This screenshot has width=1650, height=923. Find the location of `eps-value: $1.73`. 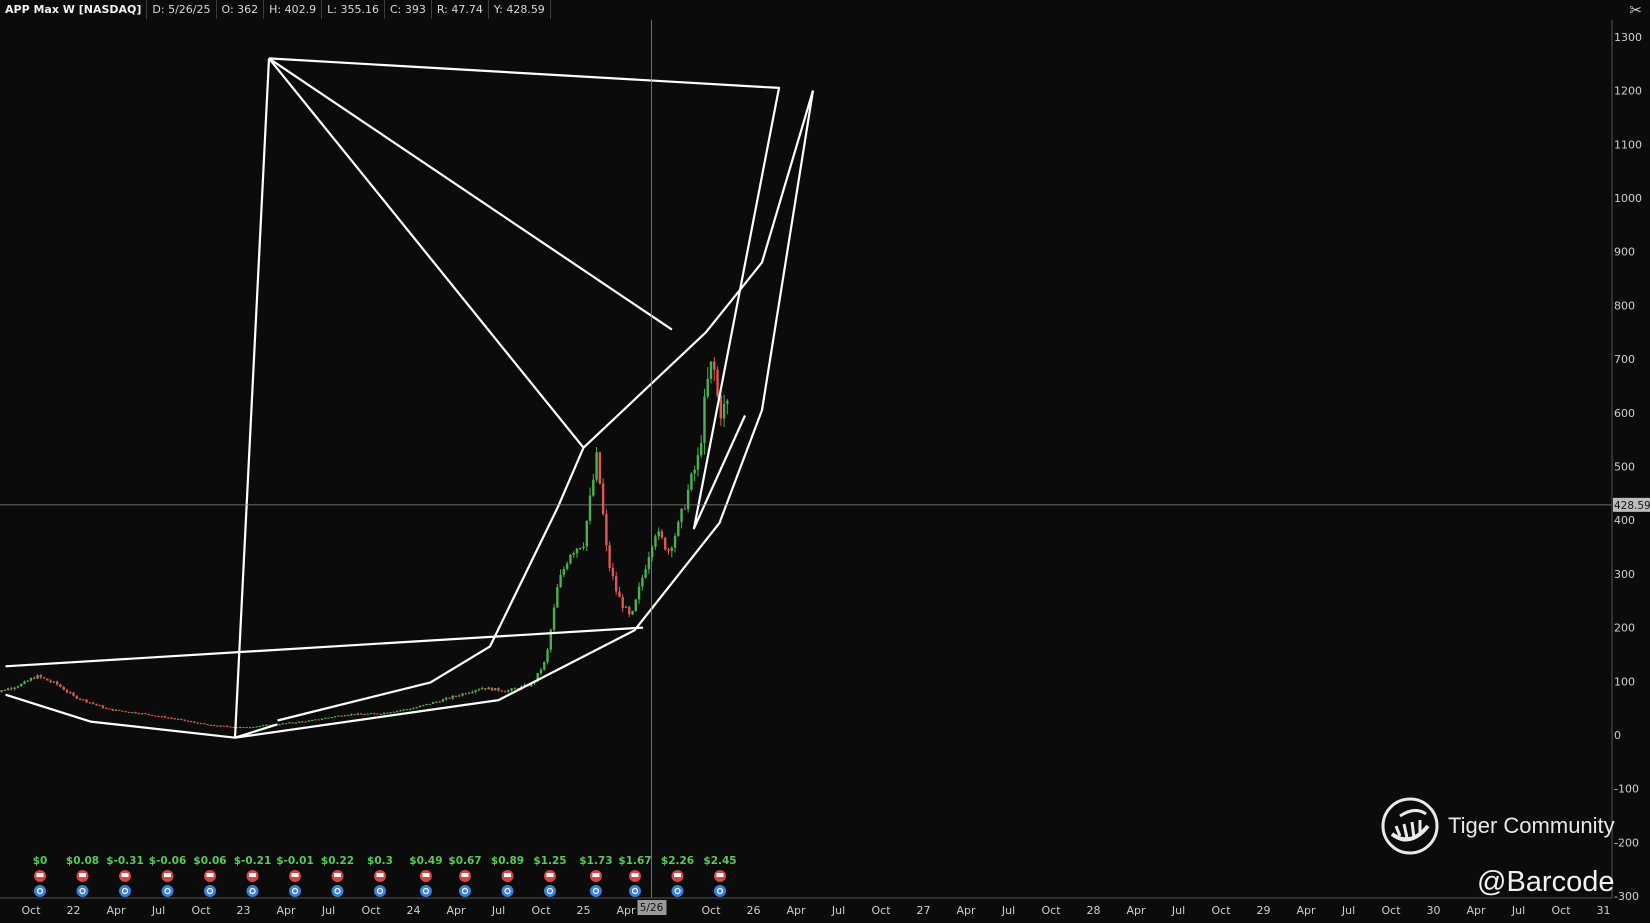

eps-value: $1.73 is located at coordinates (595, 861).